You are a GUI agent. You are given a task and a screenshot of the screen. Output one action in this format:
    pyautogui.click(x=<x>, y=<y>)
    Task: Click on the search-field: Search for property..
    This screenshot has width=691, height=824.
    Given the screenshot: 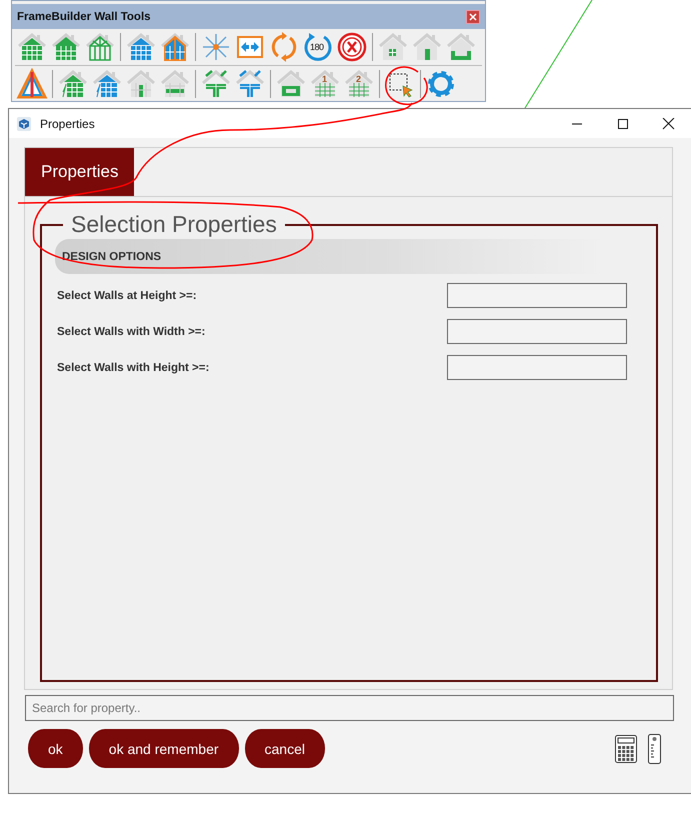 What is the action you would take?
    pyautogui.click(x=349, y=708)
    